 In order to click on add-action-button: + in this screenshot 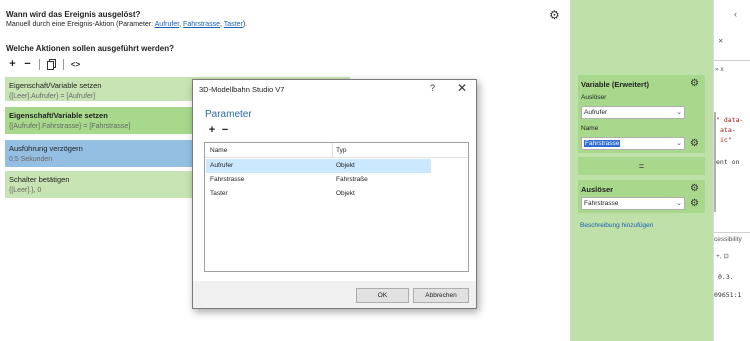, I will do `click(12, 64)`.